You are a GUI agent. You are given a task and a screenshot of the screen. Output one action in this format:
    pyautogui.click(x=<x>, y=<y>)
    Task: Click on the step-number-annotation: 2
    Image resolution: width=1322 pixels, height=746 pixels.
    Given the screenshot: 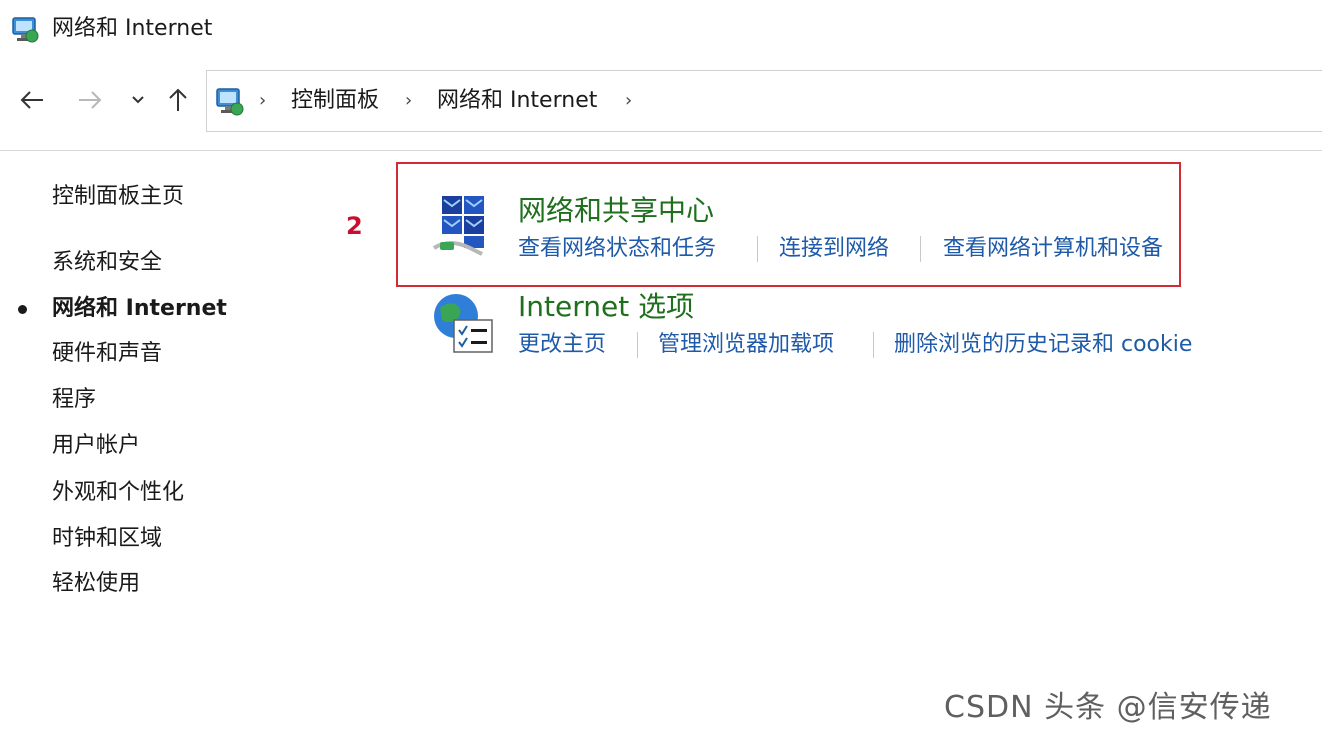 What is the action you would take?
    pyautogui.click(x=354, y=226)
    